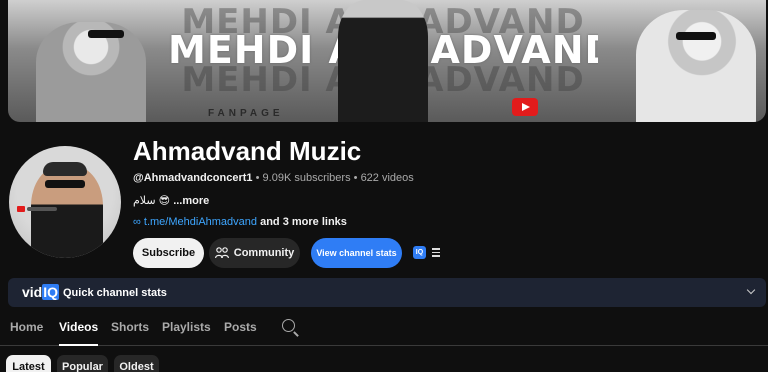 Image resolution: width=768 pixels, height=372 pixels. Describe the element at coordinates (246, 113) in the screenshot. I see `banner-subtitle: FANPAGE` at that location.